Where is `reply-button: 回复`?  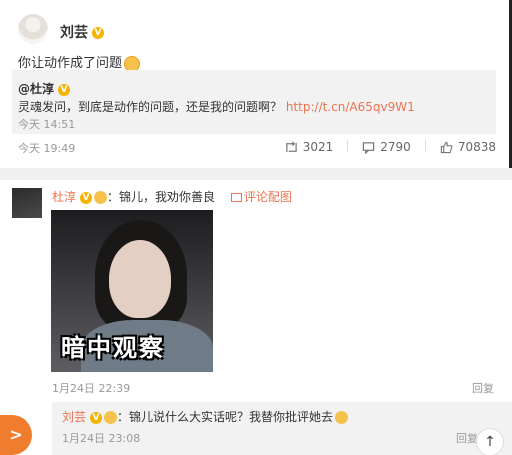
reply-button: 回复 is located at coordinates (483, 388).